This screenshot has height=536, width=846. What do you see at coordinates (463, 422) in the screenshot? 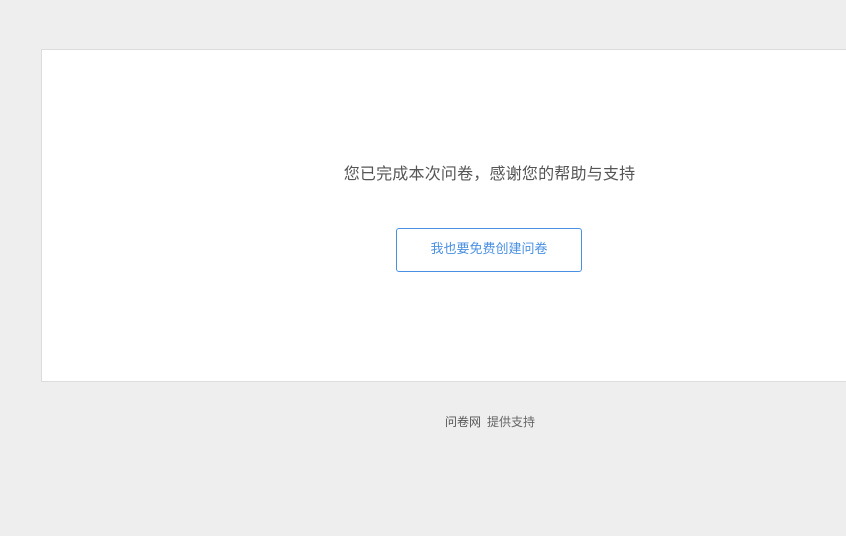
I see `footer-brand-link: 问卷网` at bounding box center [463, 422].